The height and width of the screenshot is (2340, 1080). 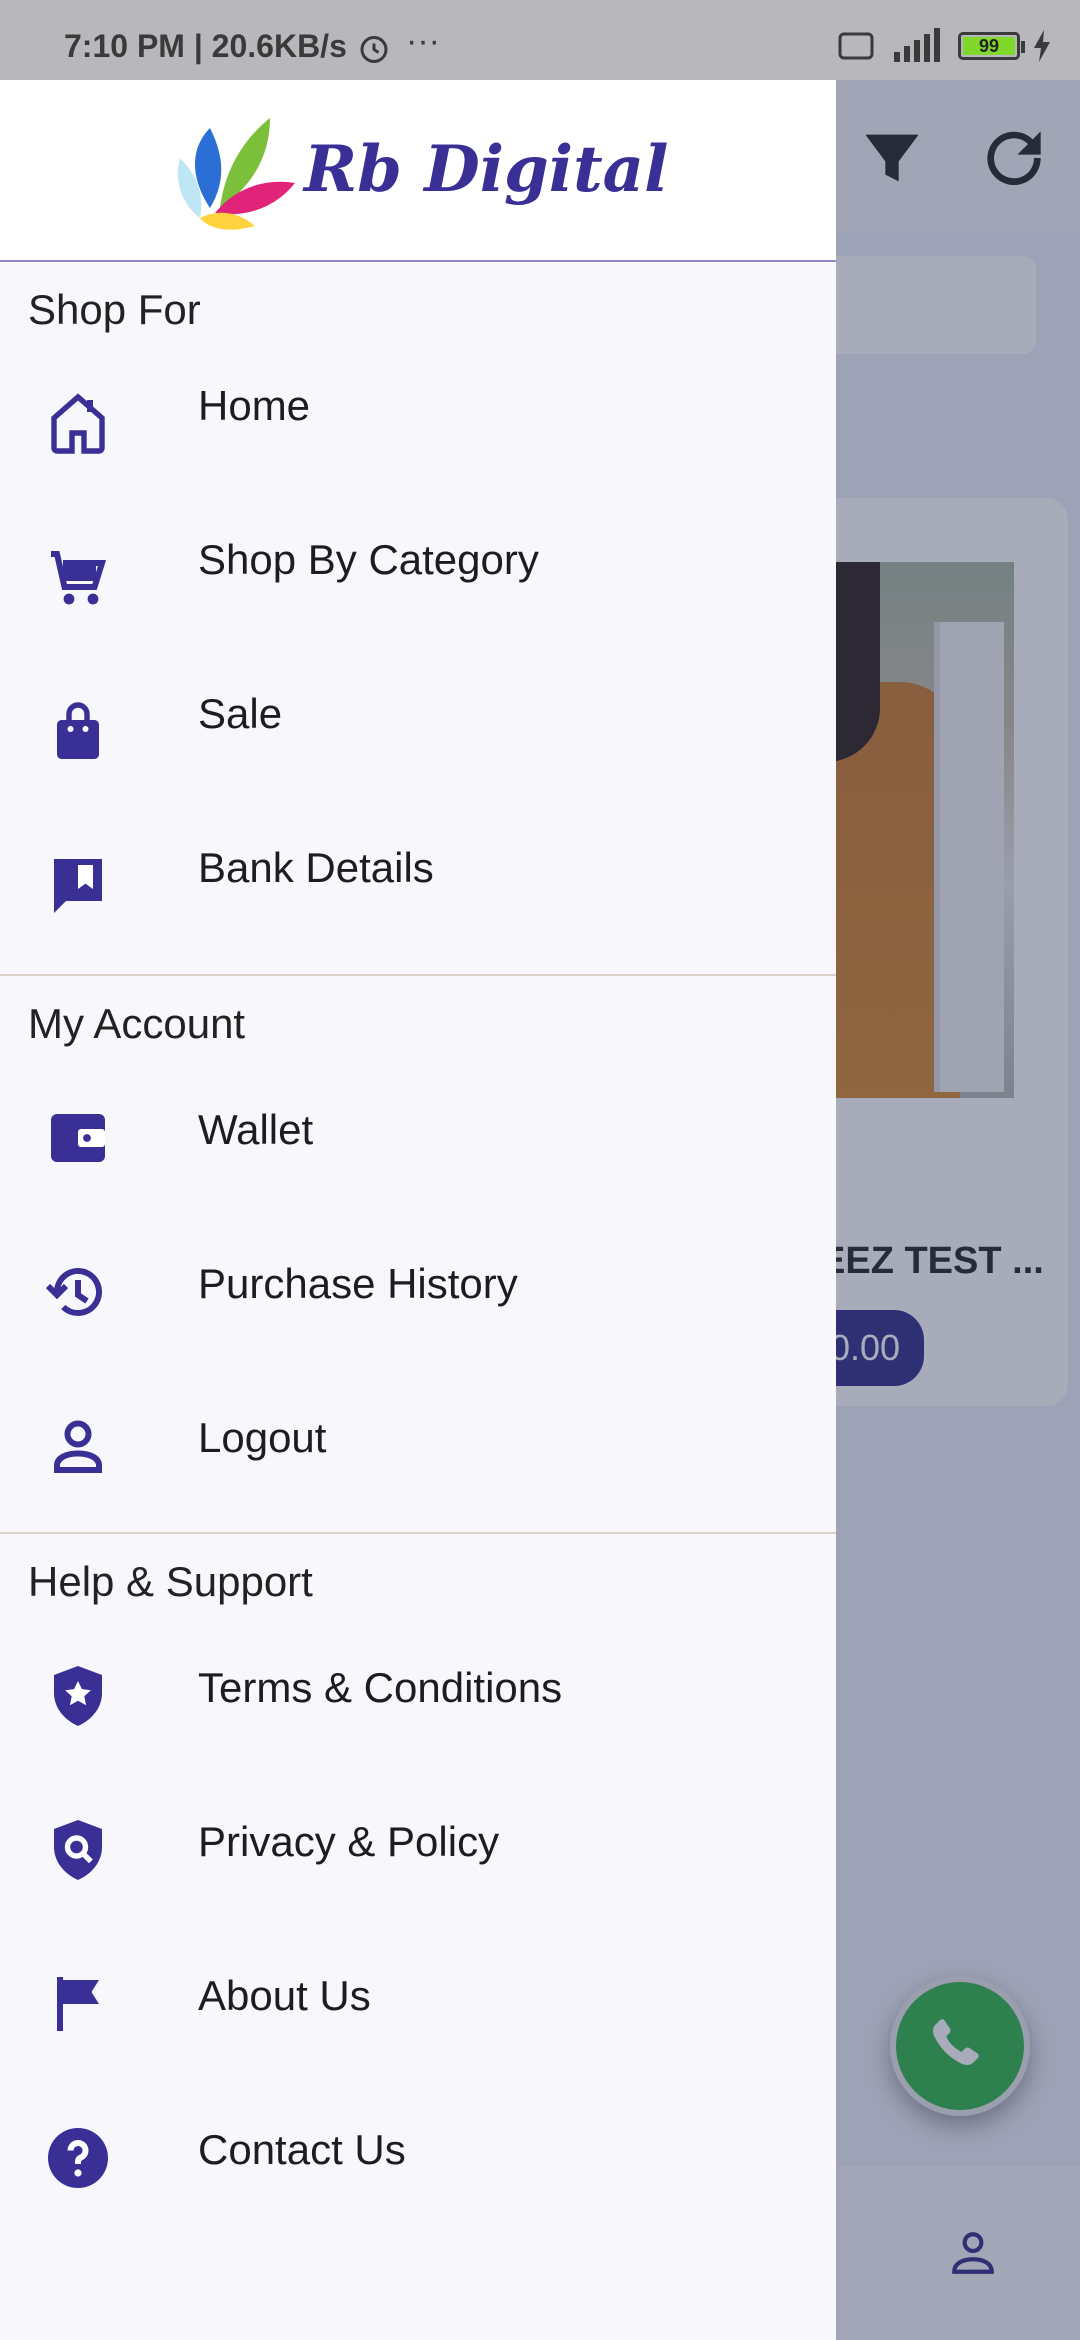 I want to click on menu-label: Bank Details, so click(x=316, y=867).